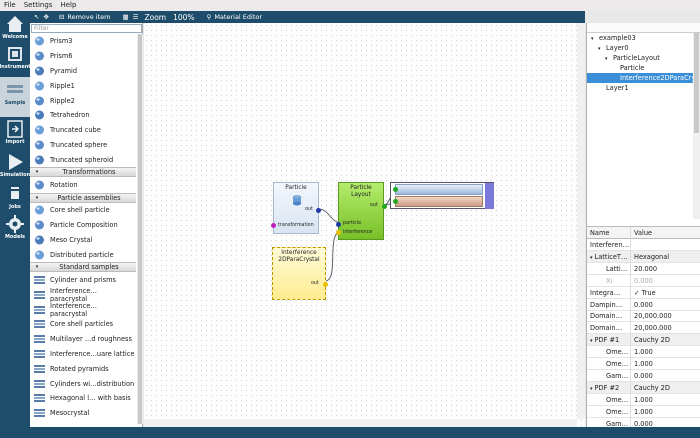 The image size is (700, 438). I want to click on tree-scrollbar, so click(696, 126).